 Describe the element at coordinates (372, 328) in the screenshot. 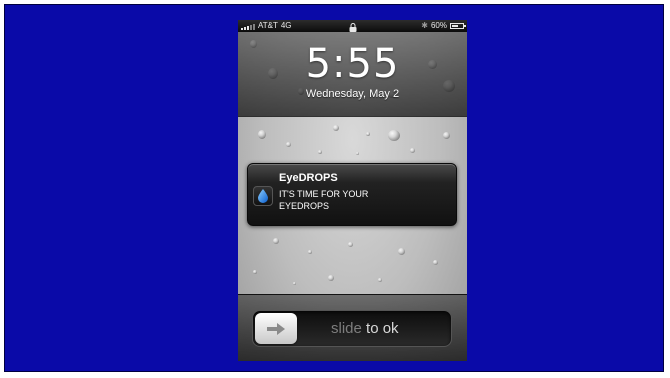

I see `slider-label-to: to` at that location.